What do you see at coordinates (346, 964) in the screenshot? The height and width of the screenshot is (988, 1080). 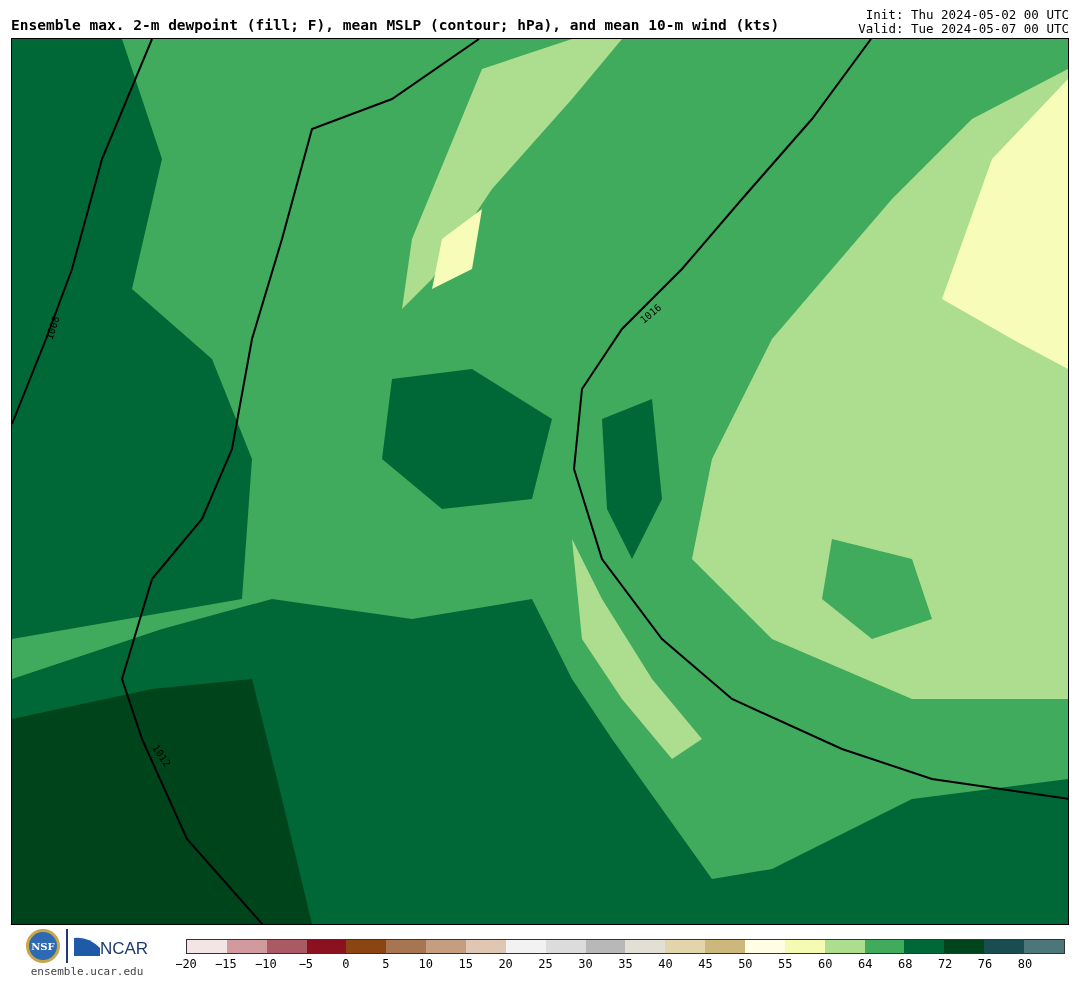 I see `colorbar-tick-label: 0` at bounding box center [346, 964].